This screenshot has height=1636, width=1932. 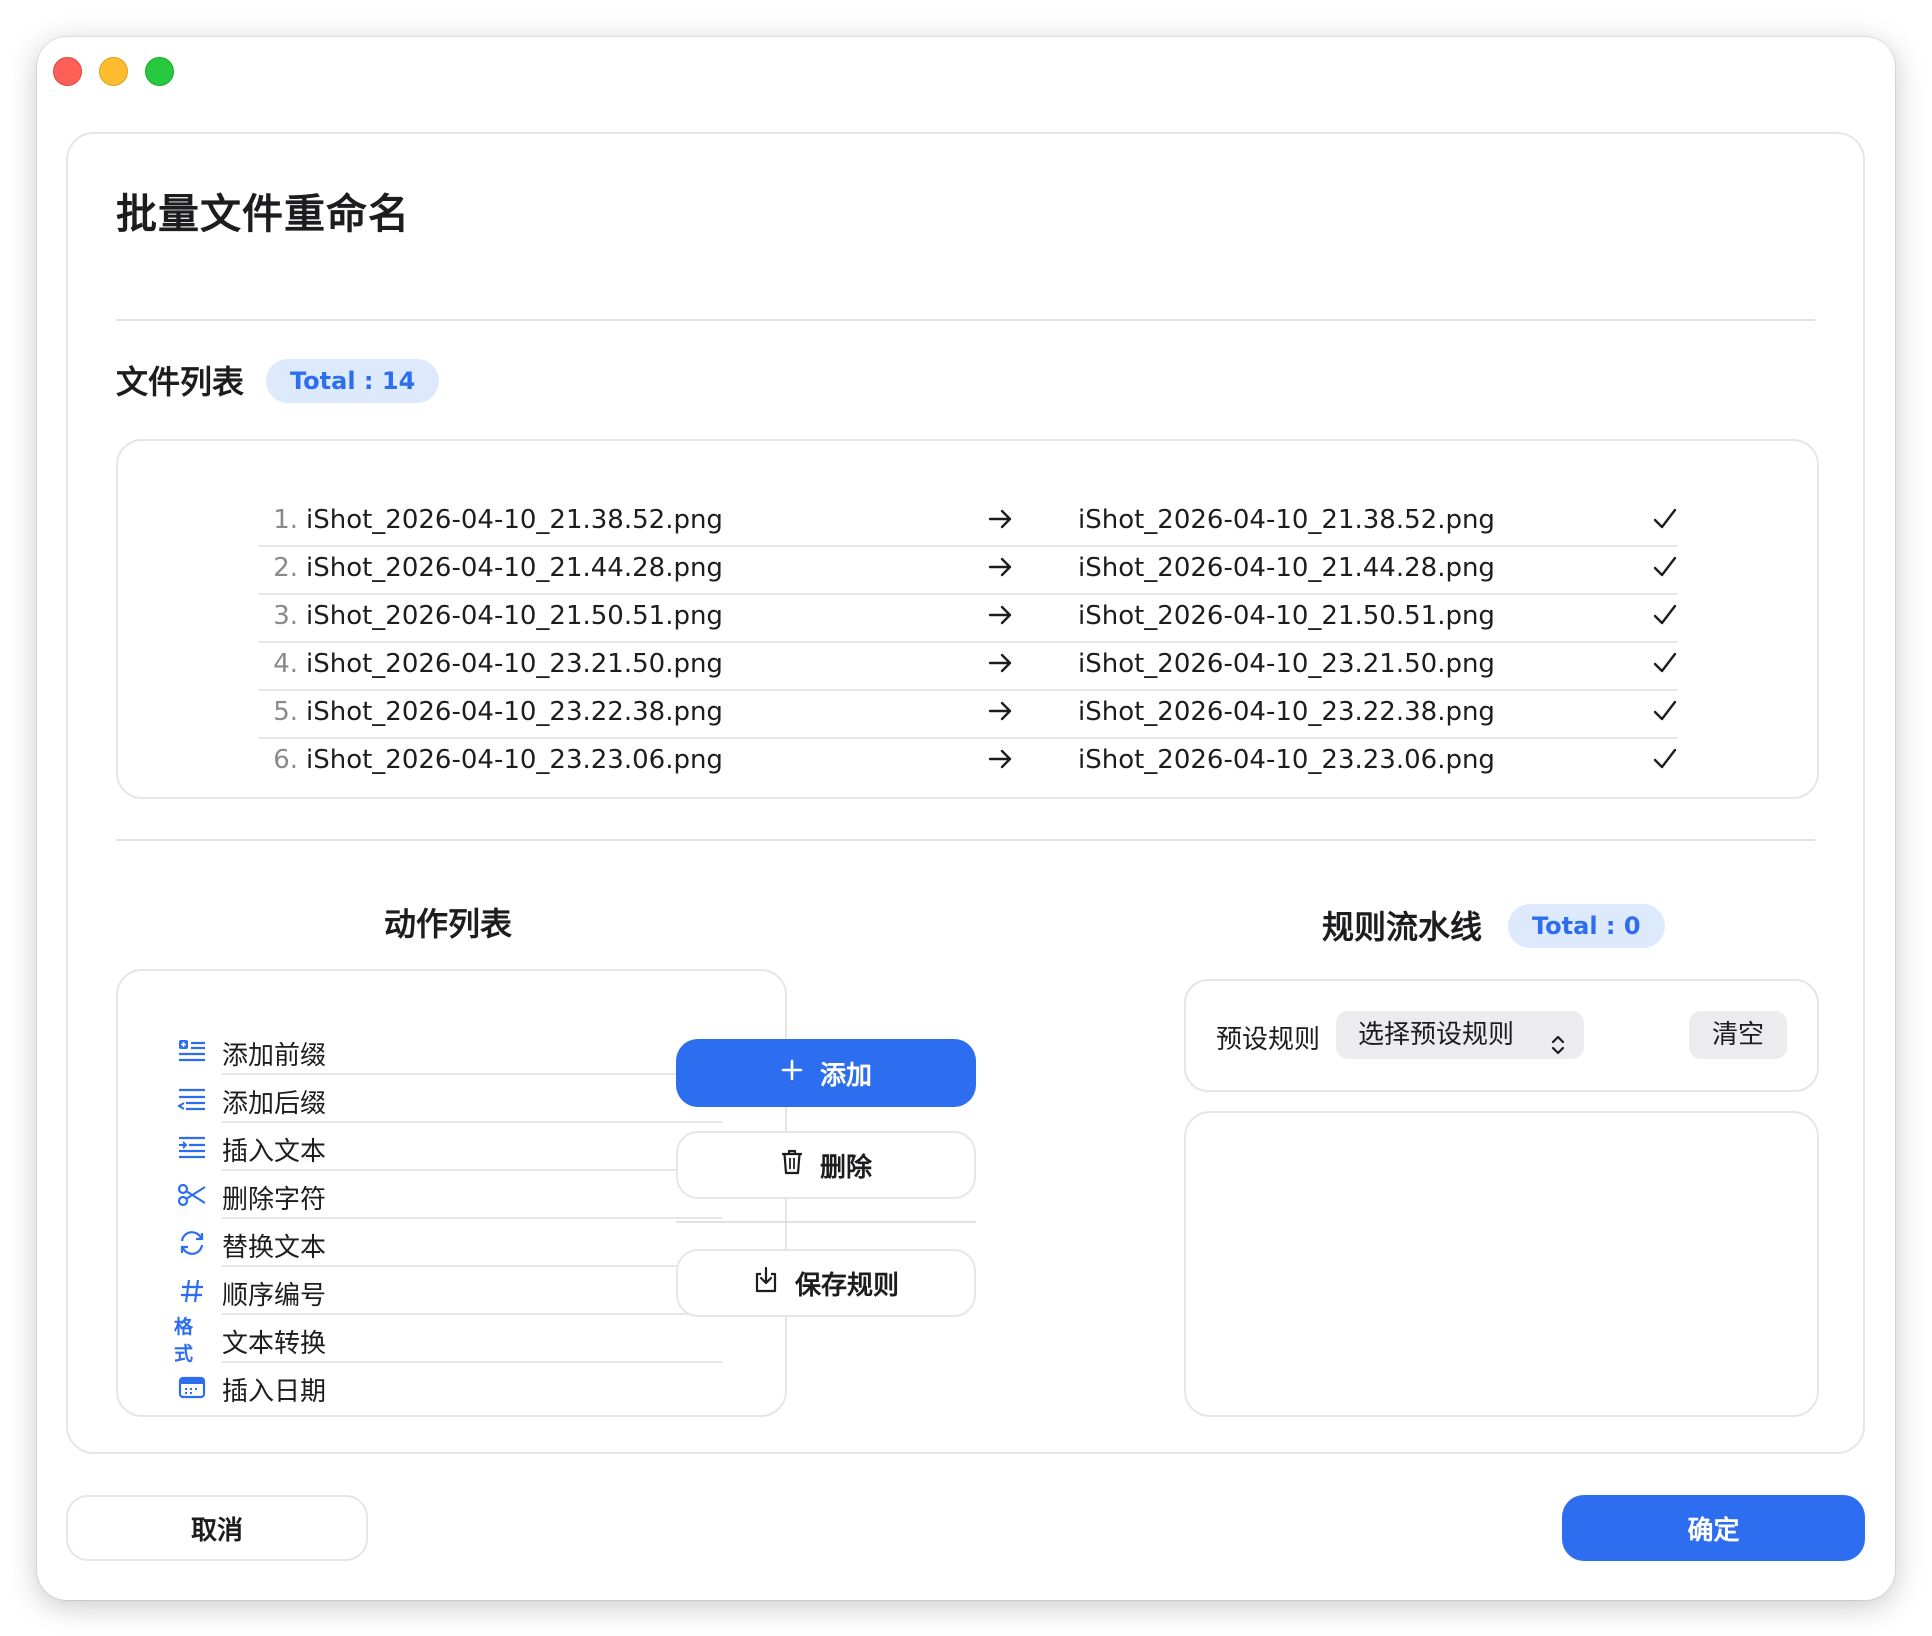 I want to click on action-label: 插入文本, so click(x=274, y=1152).